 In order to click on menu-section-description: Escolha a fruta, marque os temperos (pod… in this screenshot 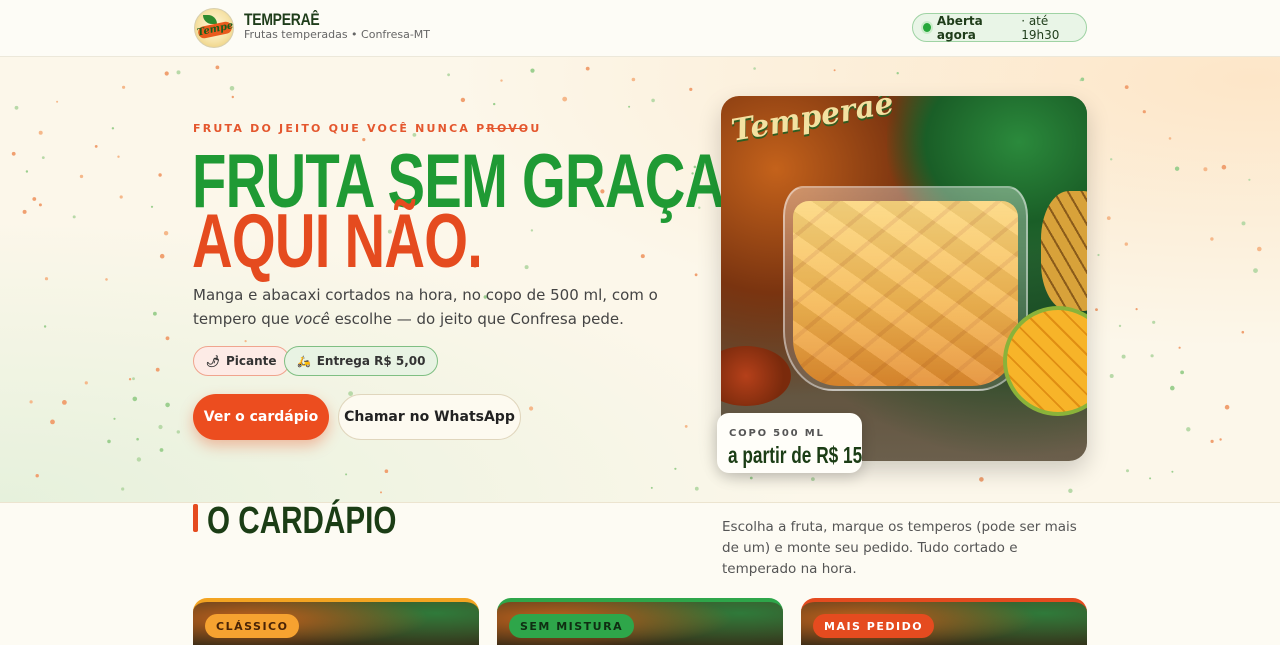, I will do `click(899, 548)`.